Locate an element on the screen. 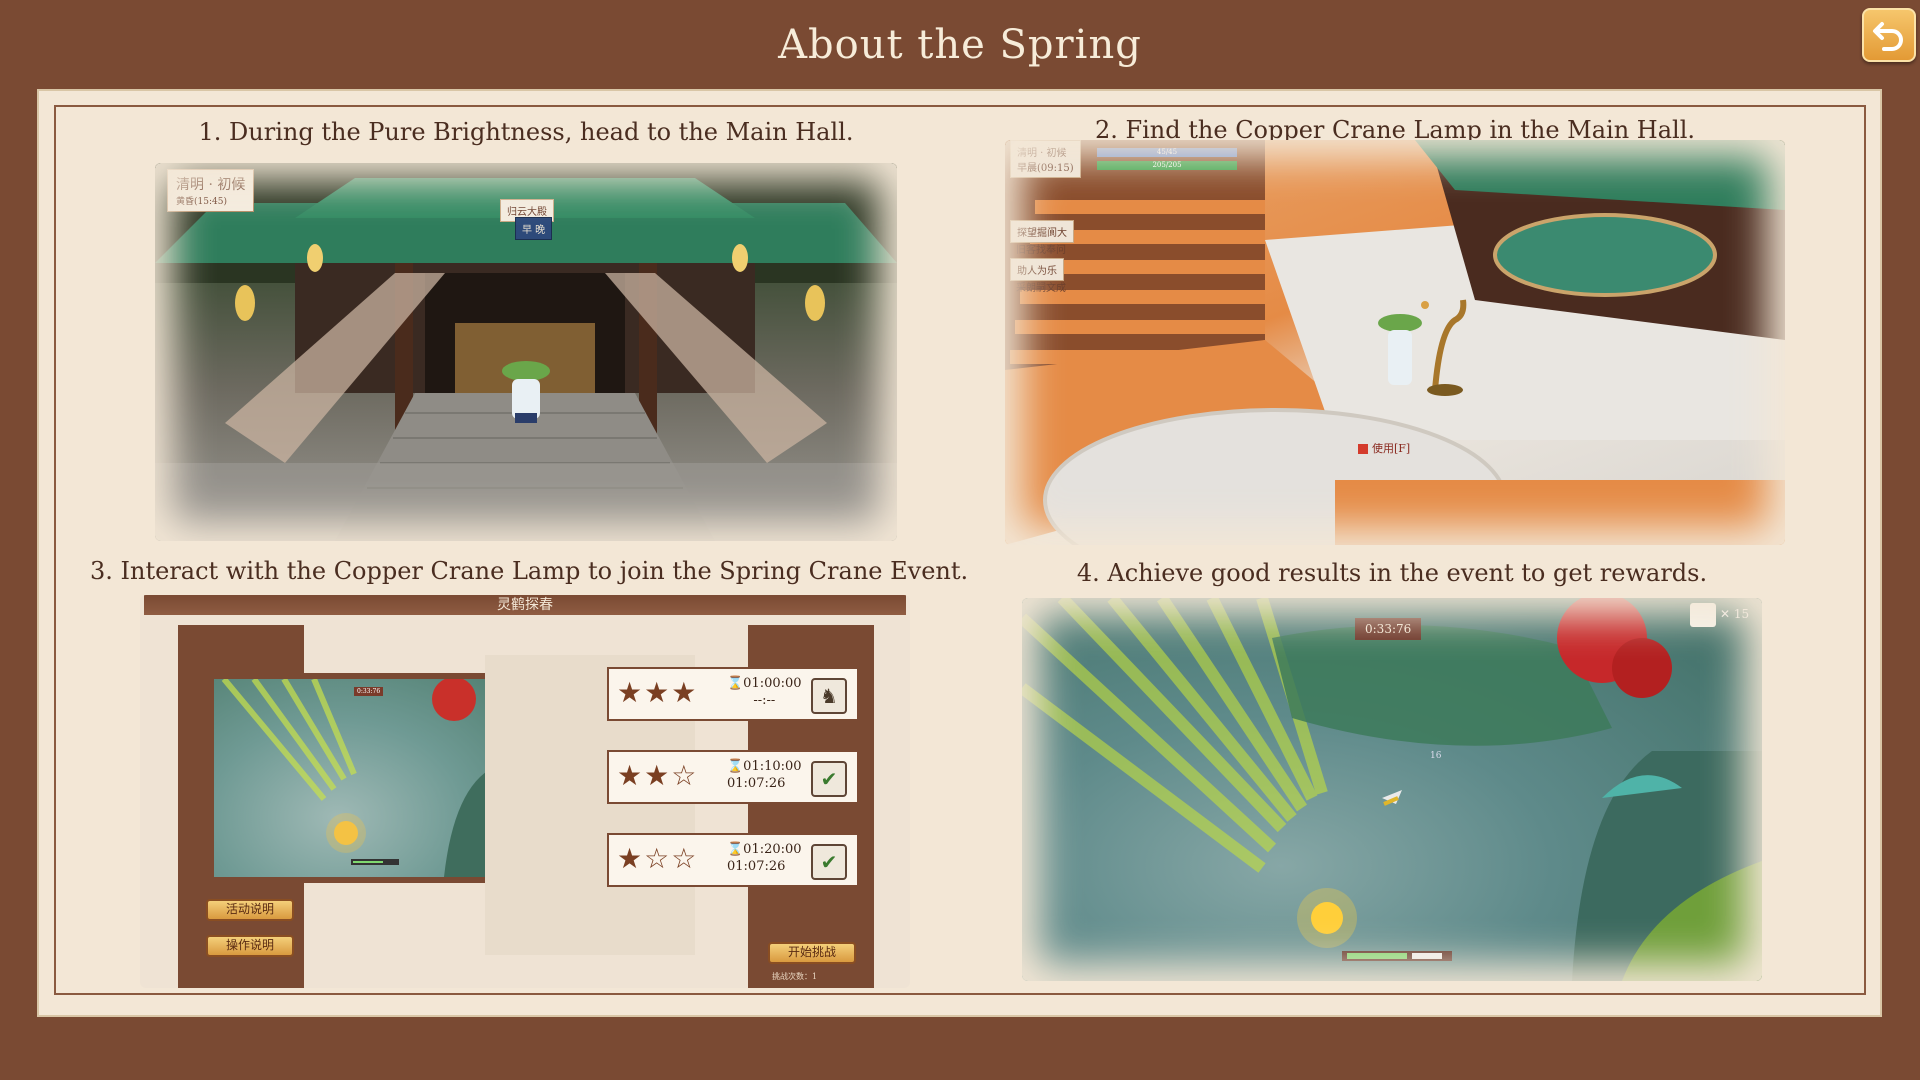 The height and width of the screenshot is (1080, 1920). screenshot-event-gameplay: 0:33:76 ✕ 15 16 is located at coordinates (1392, 789).